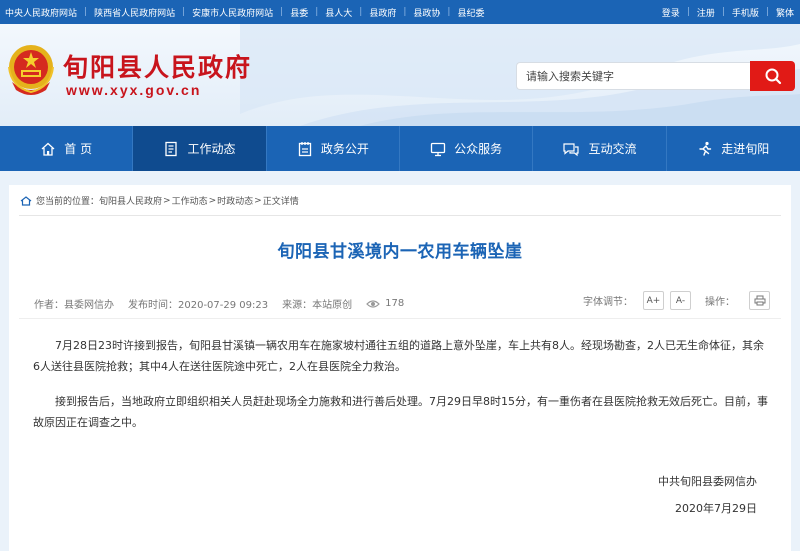 Image resolution: width=800 pixels, height=551 pixels. What do you see at coordinates (68, 202) in the screenshot?
I see `breadcrumb-prefix: 您当前的位置：` at bounding box center [68, 202].